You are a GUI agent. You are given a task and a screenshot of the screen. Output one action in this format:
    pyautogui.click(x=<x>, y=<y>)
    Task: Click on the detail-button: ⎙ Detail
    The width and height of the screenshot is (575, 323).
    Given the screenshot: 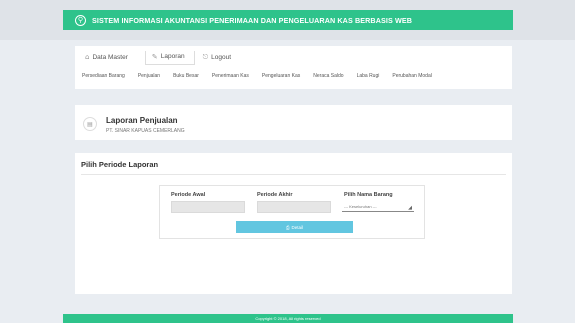 What is the action you would take?
    pyautogui.click(x=294, y=227)
    